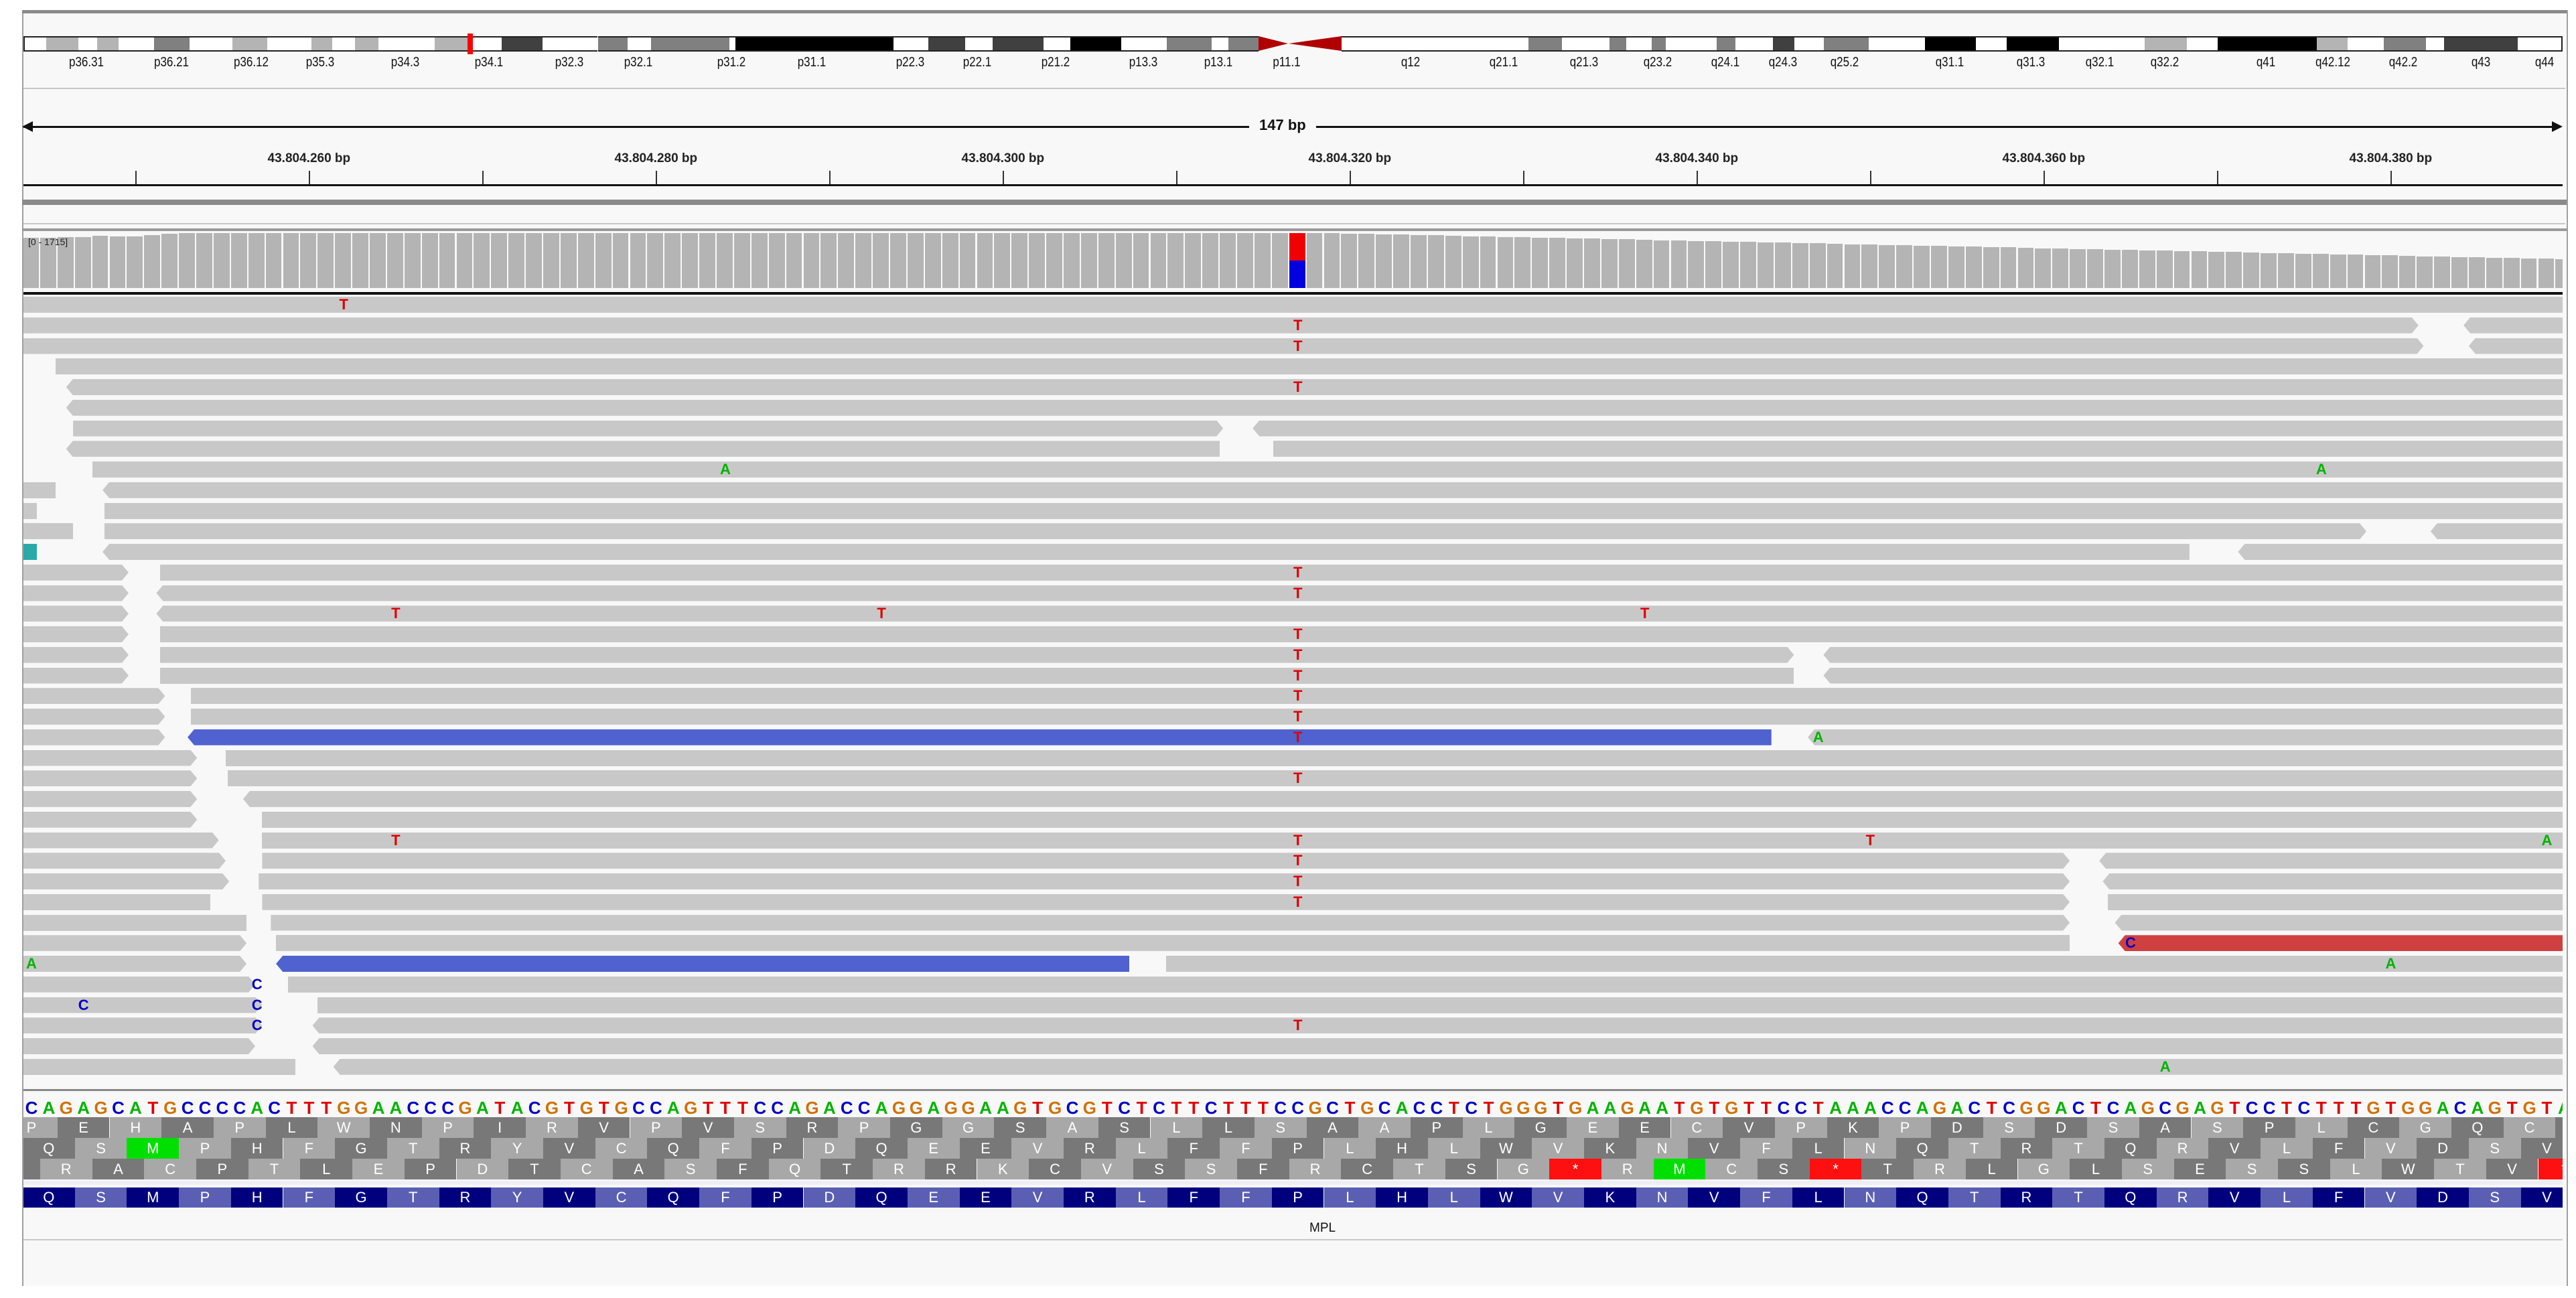  I want to click on gene-amino-acid: G, so click(361, 1197).